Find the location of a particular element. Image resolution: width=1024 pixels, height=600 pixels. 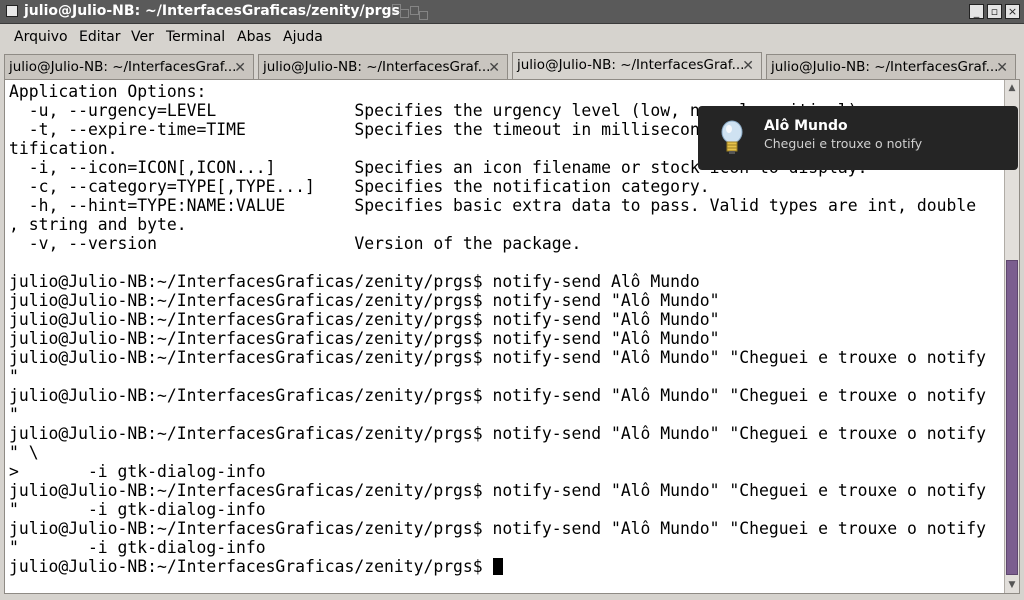

menu-terminal: Terminal is located at coordinates (195, 37).